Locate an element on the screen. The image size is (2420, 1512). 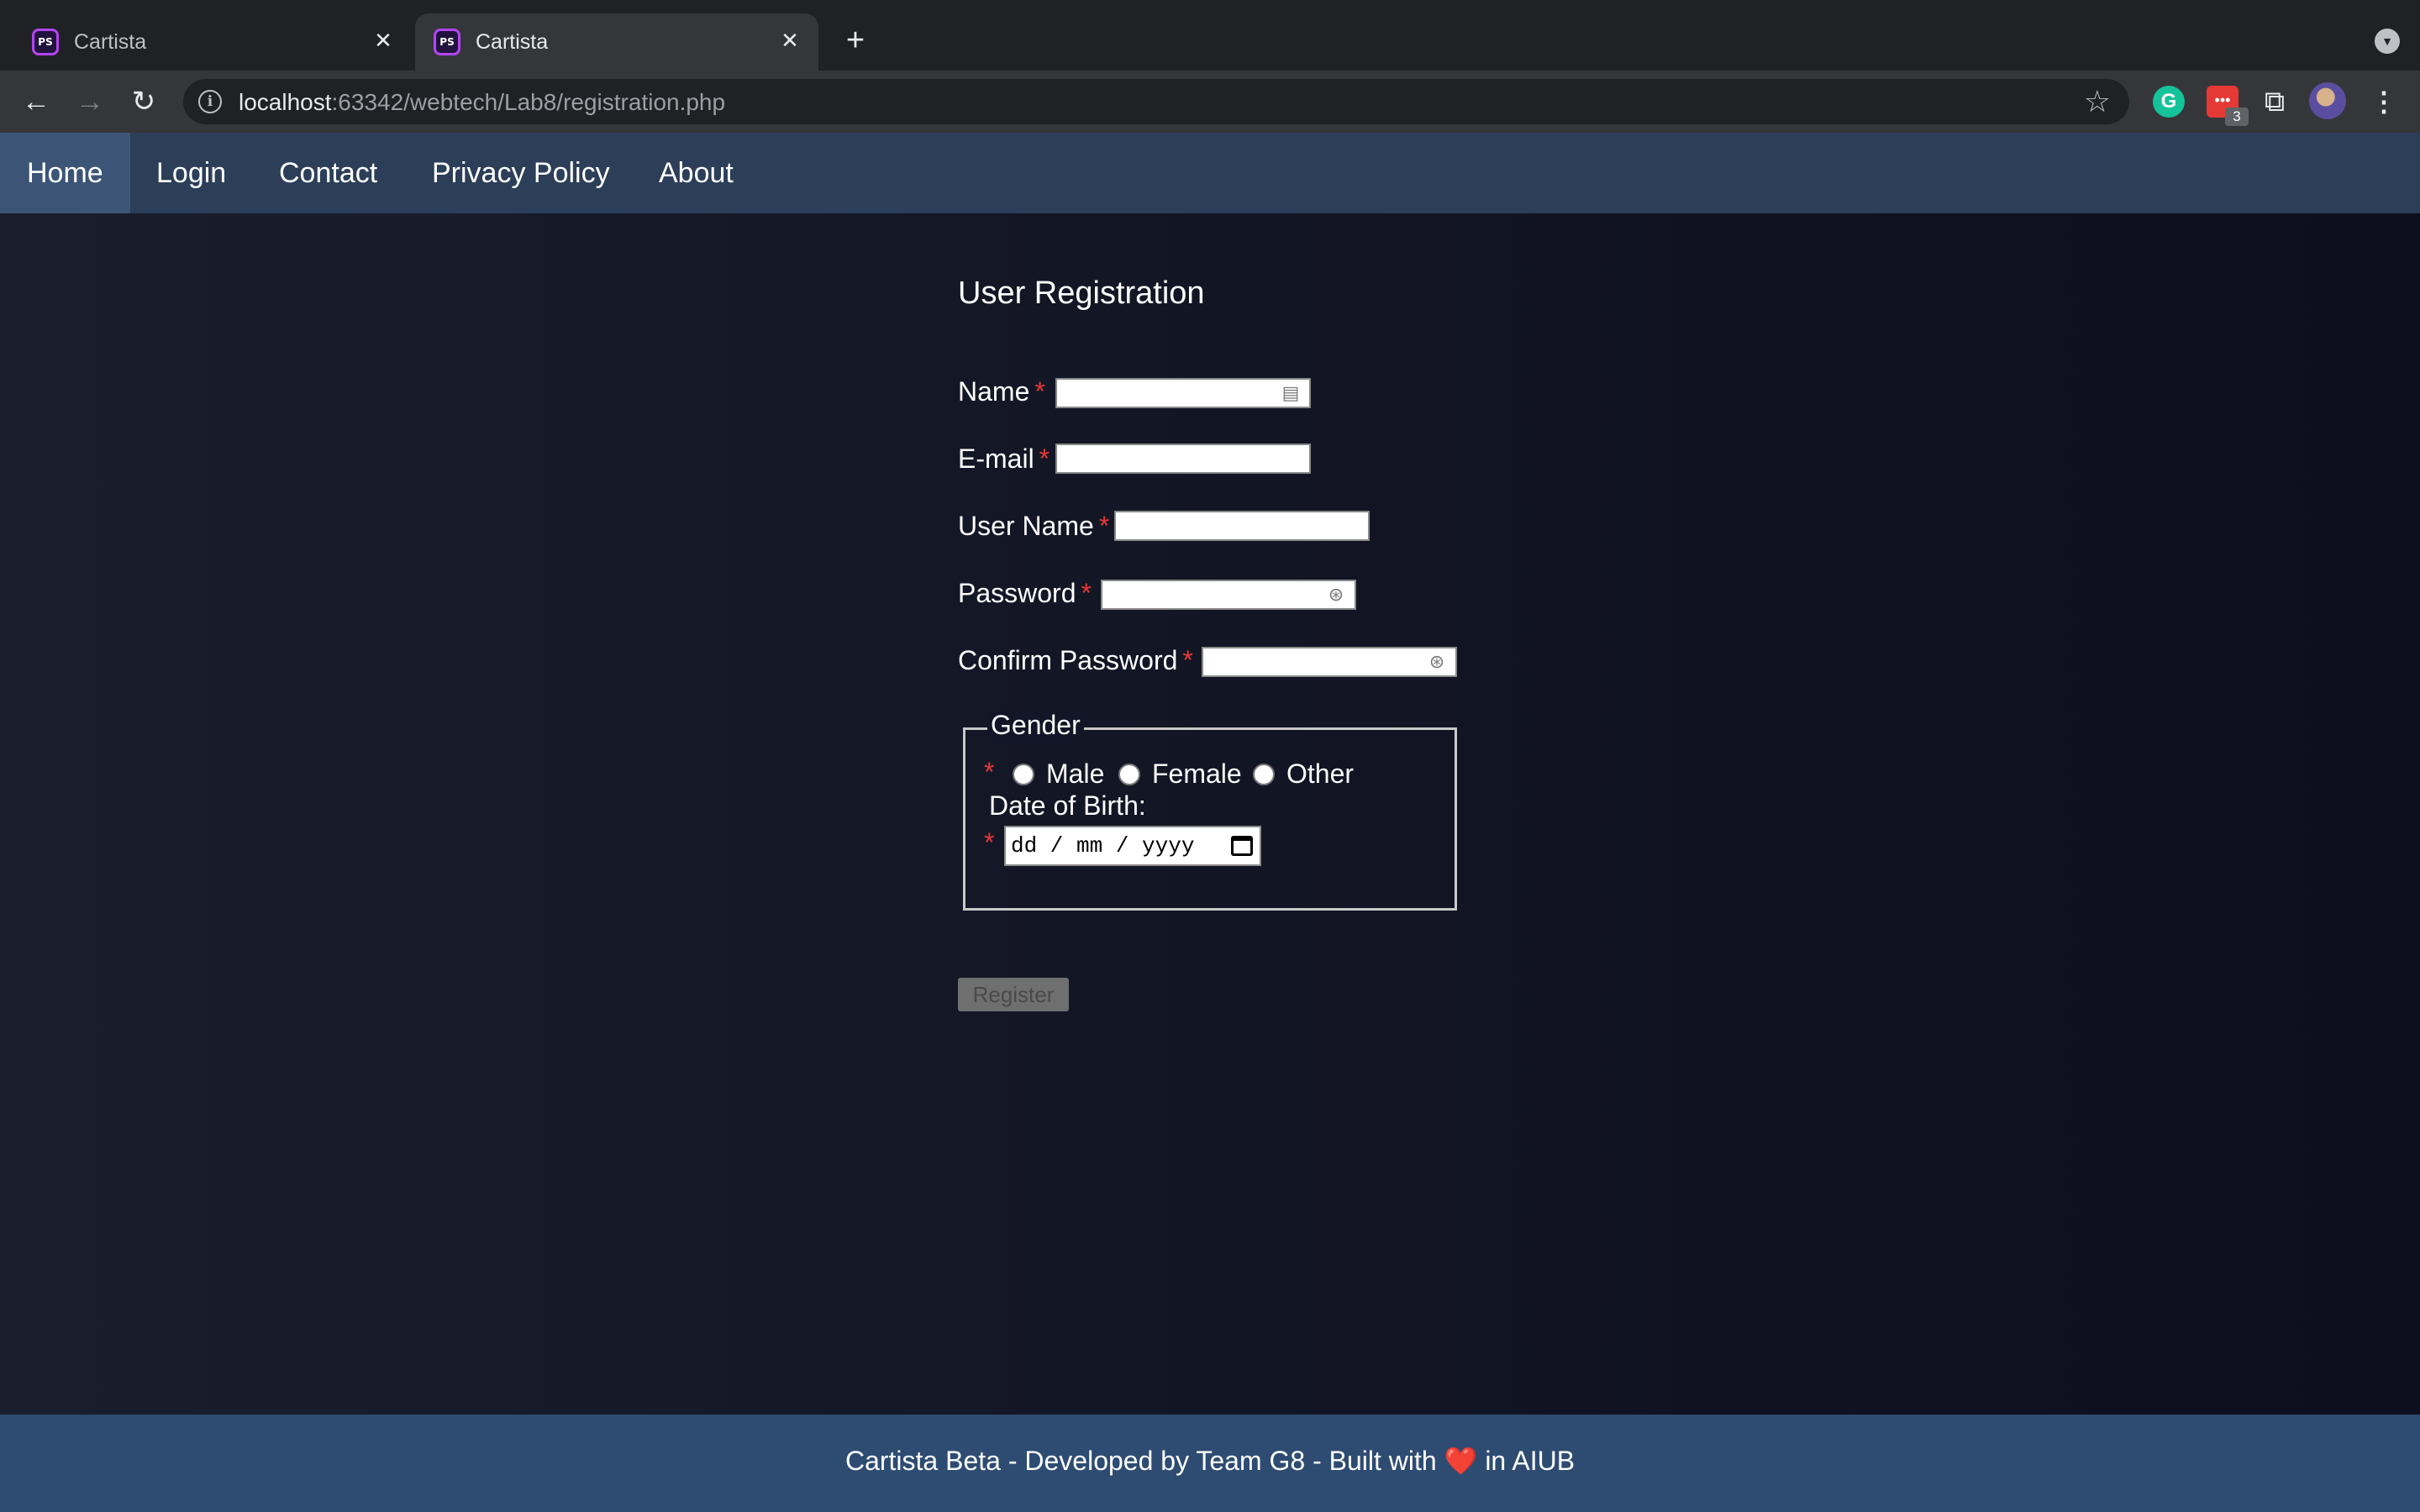
browser-tab-strip: PS Cartista ✕ PS Cartista ✕ + ▼ is located at coordinates (1210, 35).